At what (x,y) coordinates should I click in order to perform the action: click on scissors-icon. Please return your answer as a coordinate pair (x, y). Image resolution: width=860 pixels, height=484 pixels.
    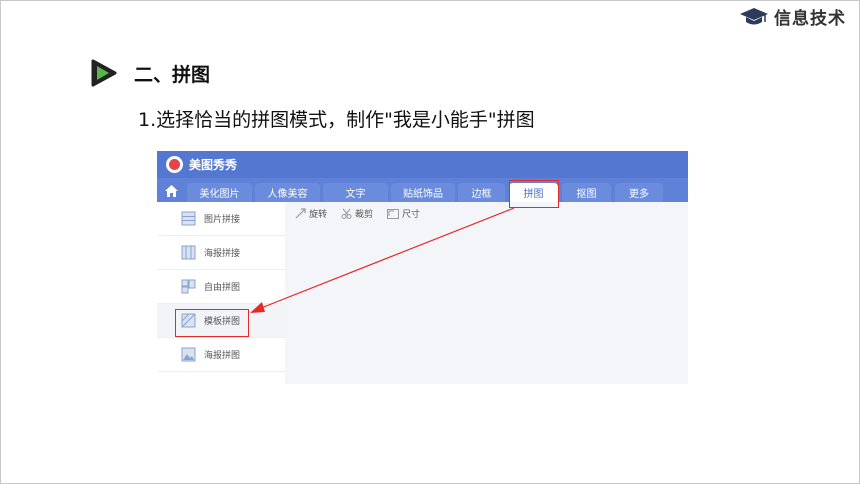
    Looking at the image, I should click on (346, 213).